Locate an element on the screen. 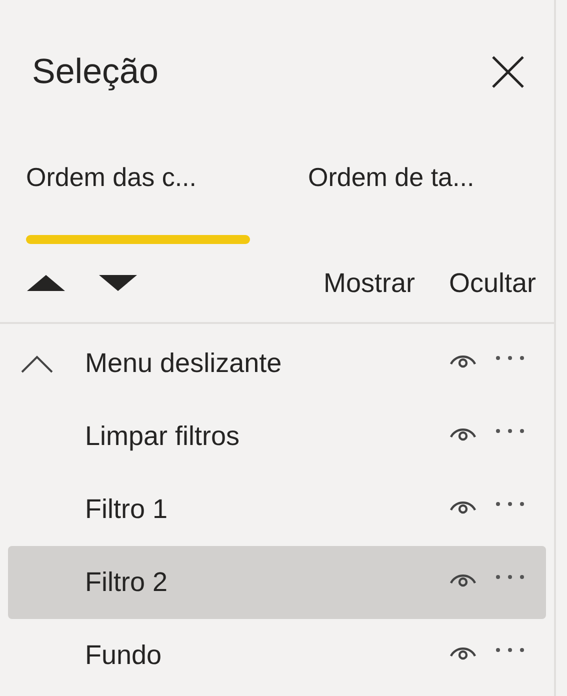  chevron-icon is located at coordinates (37, 364).